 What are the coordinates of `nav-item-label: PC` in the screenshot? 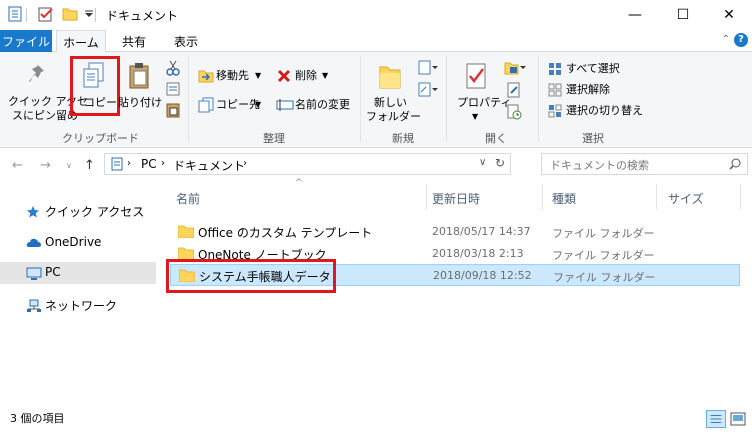 It's located at (53, 272).